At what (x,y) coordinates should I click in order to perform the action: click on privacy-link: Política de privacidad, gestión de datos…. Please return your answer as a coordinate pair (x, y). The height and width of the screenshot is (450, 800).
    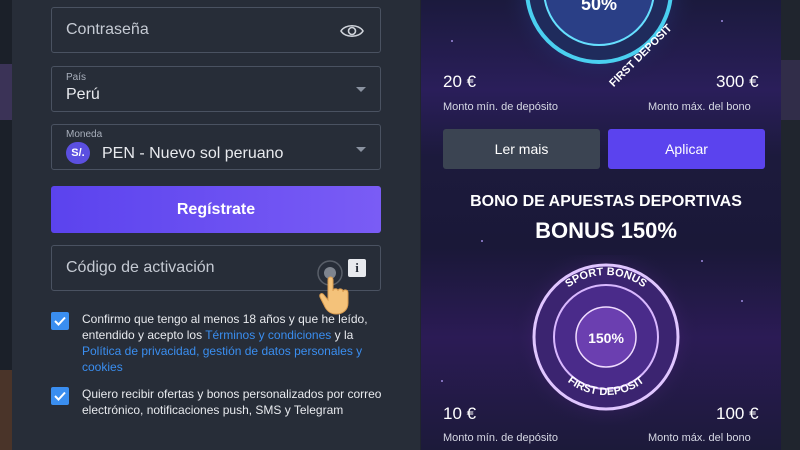
    Looking at the image, I should click on (222, 359).